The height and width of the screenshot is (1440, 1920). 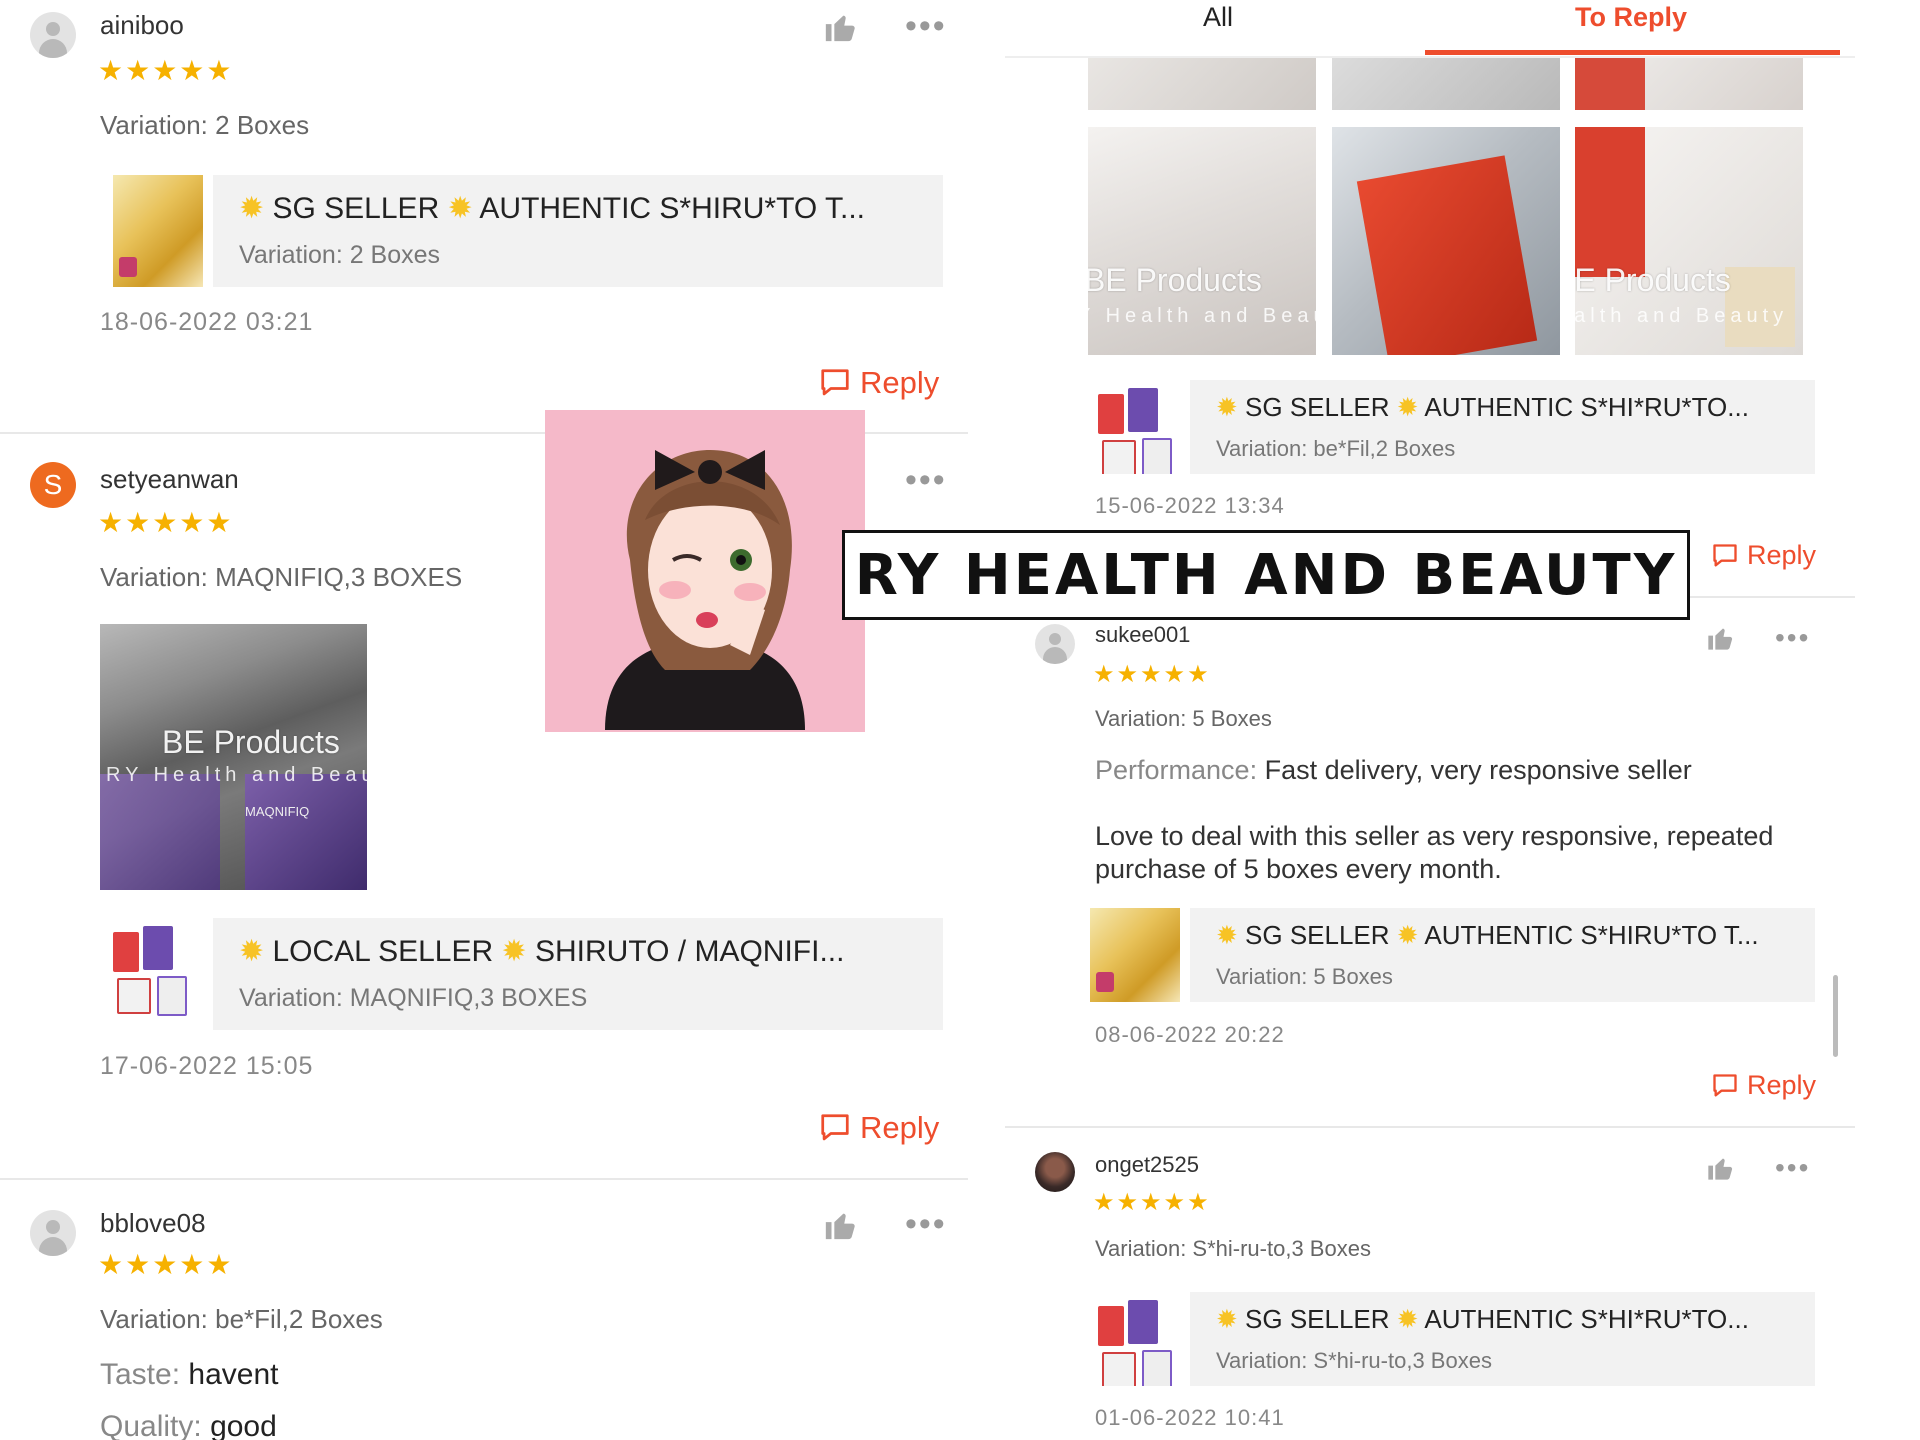 I want to click on username: sukee001, so click(x=1142, y=635).